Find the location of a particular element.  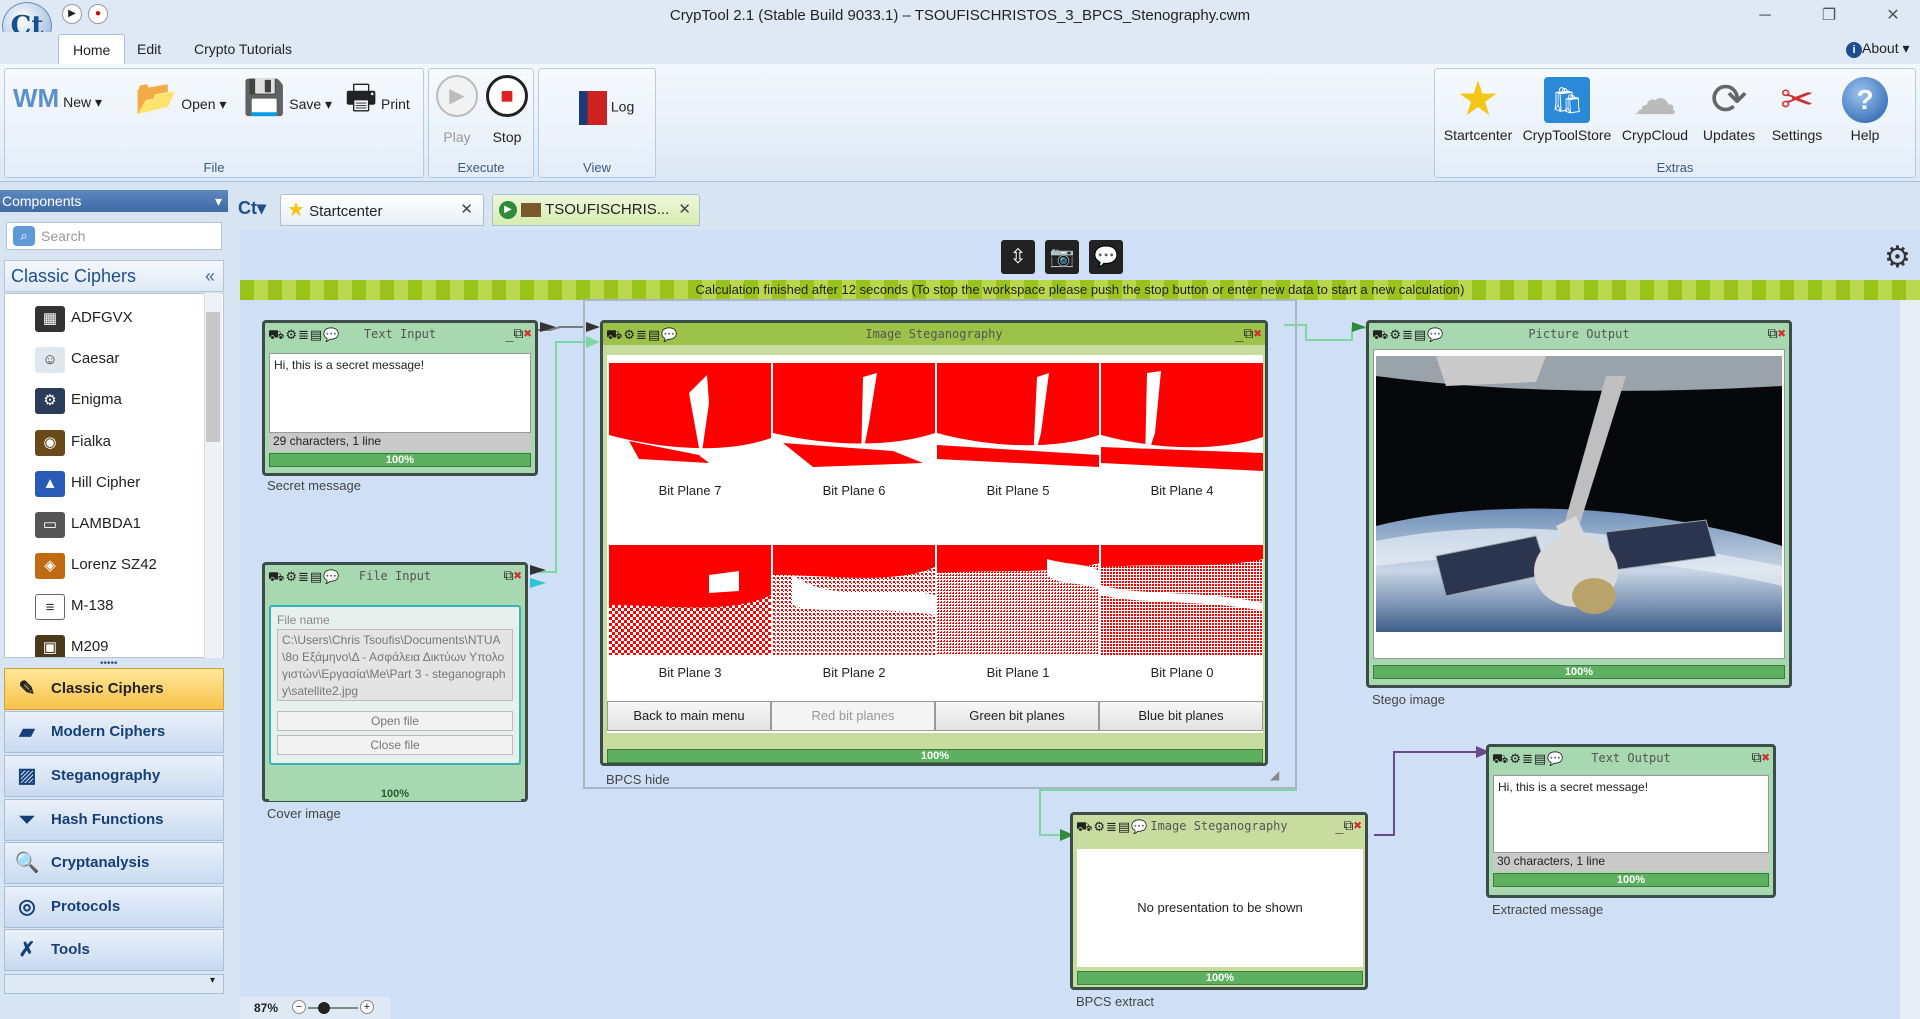

text-status: 30 characters, 1 line is located at coordinates (1631, 862).